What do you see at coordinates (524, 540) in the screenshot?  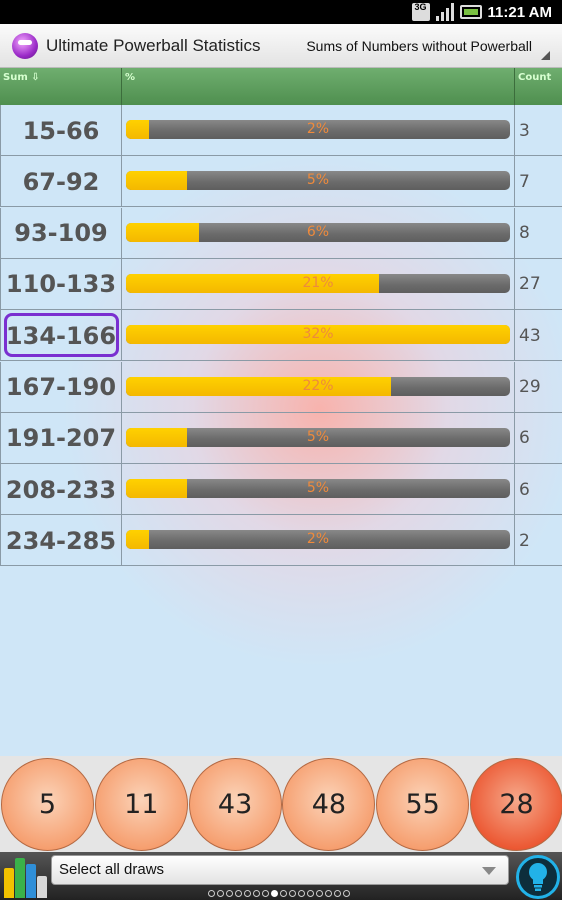 I see `count-cell: 2` at bounding box center [524, 540].